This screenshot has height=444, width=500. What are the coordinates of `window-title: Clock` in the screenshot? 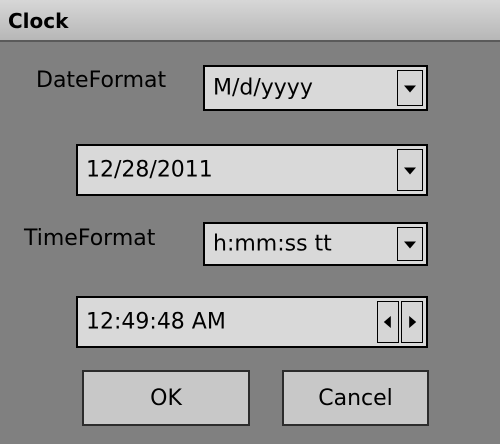 It's located at (38, 21).